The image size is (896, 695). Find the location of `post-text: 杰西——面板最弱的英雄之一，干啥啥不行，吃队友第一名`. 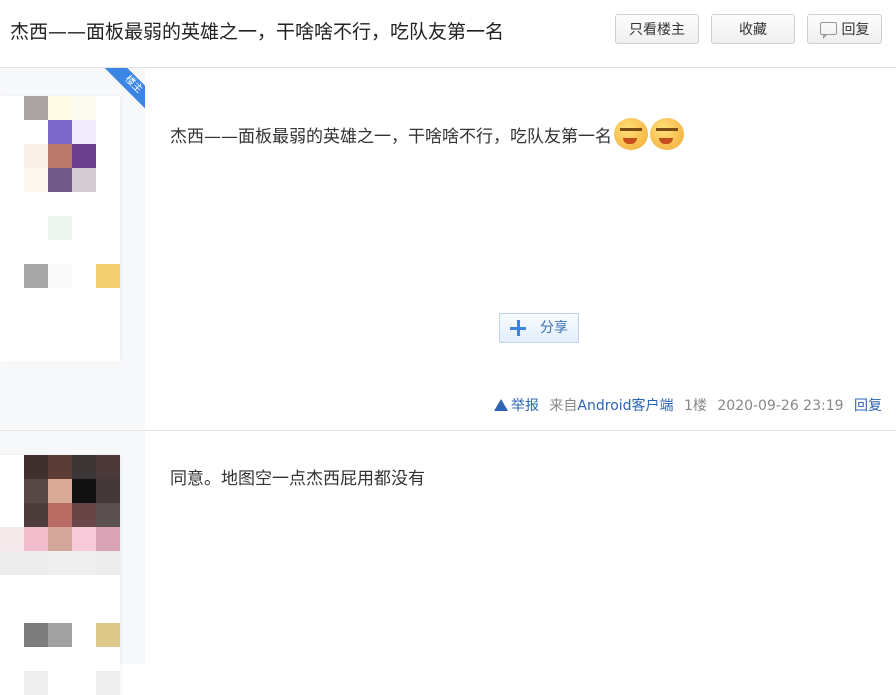

post-text: 杰西——面板最弱的英雄之一，干啥啥不行，吃队友第一名 is located at coordinates (391, 137).